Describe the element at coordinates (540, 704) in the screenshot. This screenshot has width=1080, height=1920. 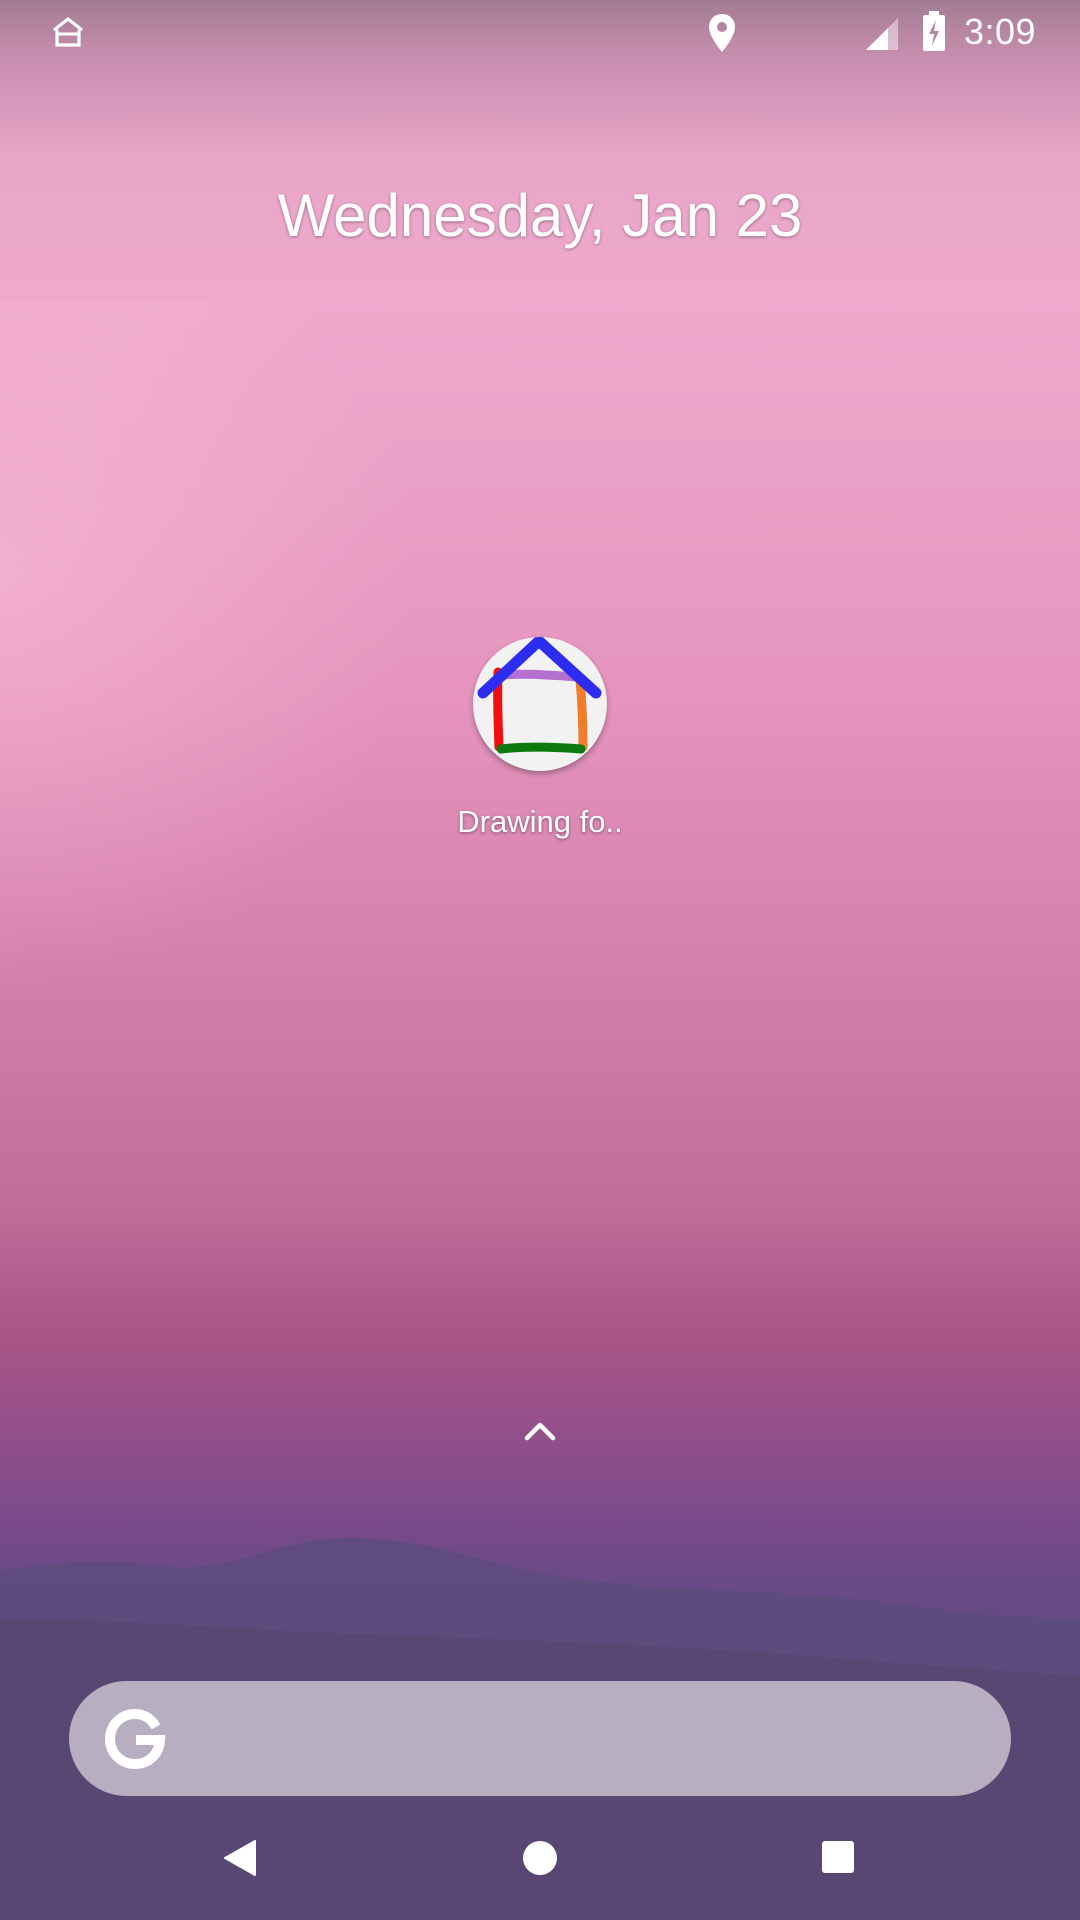
I see `house-drawing-icon` at that location.